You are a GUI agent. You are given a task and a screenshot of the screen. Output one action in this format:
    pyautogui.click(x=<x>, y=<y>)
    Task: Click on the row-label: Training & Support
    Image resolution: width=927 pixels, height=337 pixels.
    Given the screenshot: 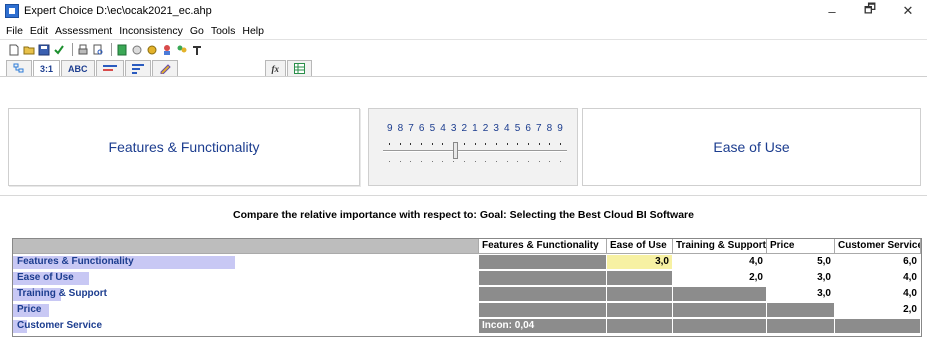 What is the action you would take?
    pyautogui.click(x=246, y=294)
    